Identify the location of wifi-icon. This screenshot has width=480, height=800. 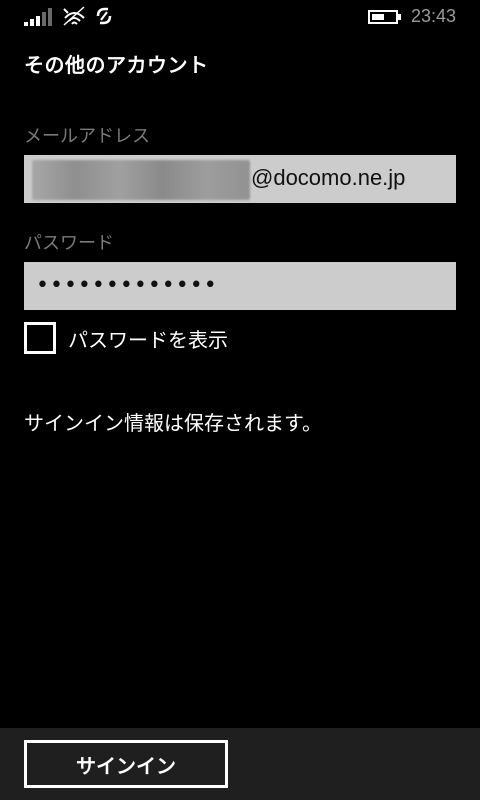
(74, 16).